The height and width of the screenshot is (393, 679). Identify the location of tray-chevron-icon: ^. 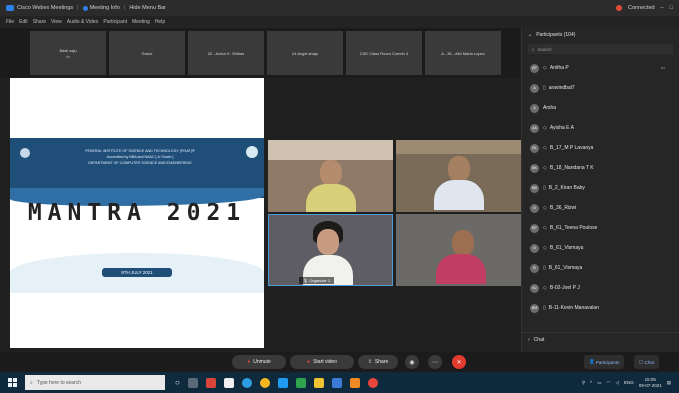
(591, 382).